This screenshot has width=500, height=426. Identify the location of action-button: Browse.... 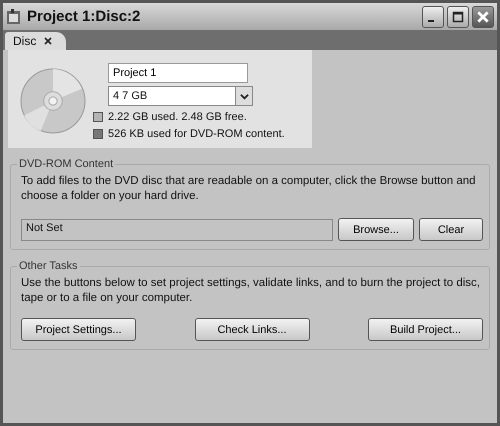
(376, 229).